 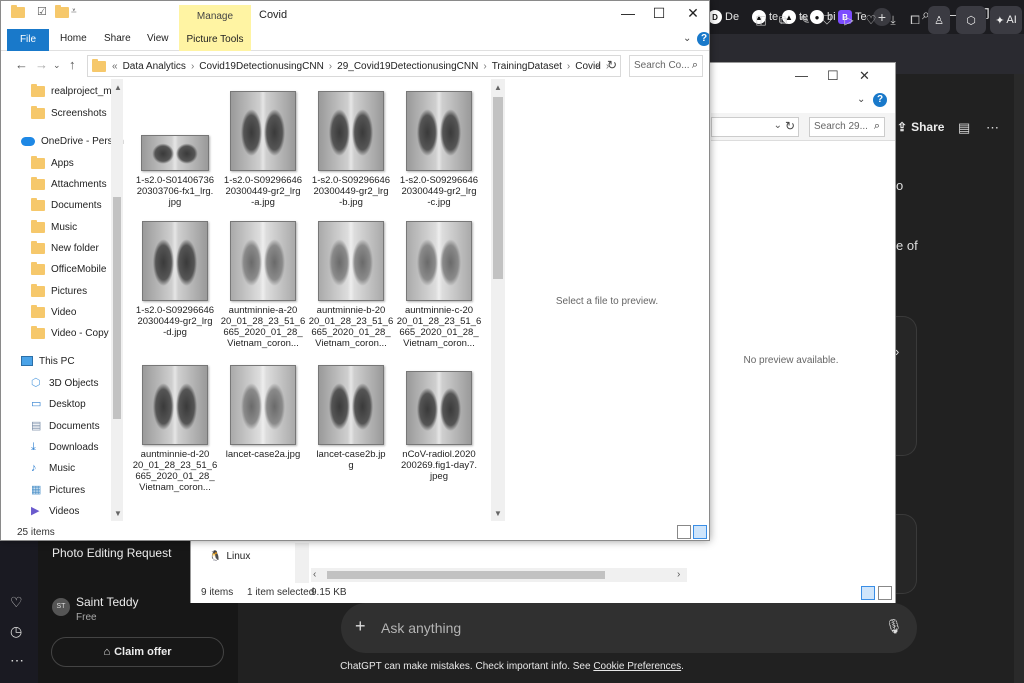 What do you see at coordinates (55, 511) in the screenshot?
I see `sidebar-item-videos: ▶ Videos` at bounding box center [55, 511].